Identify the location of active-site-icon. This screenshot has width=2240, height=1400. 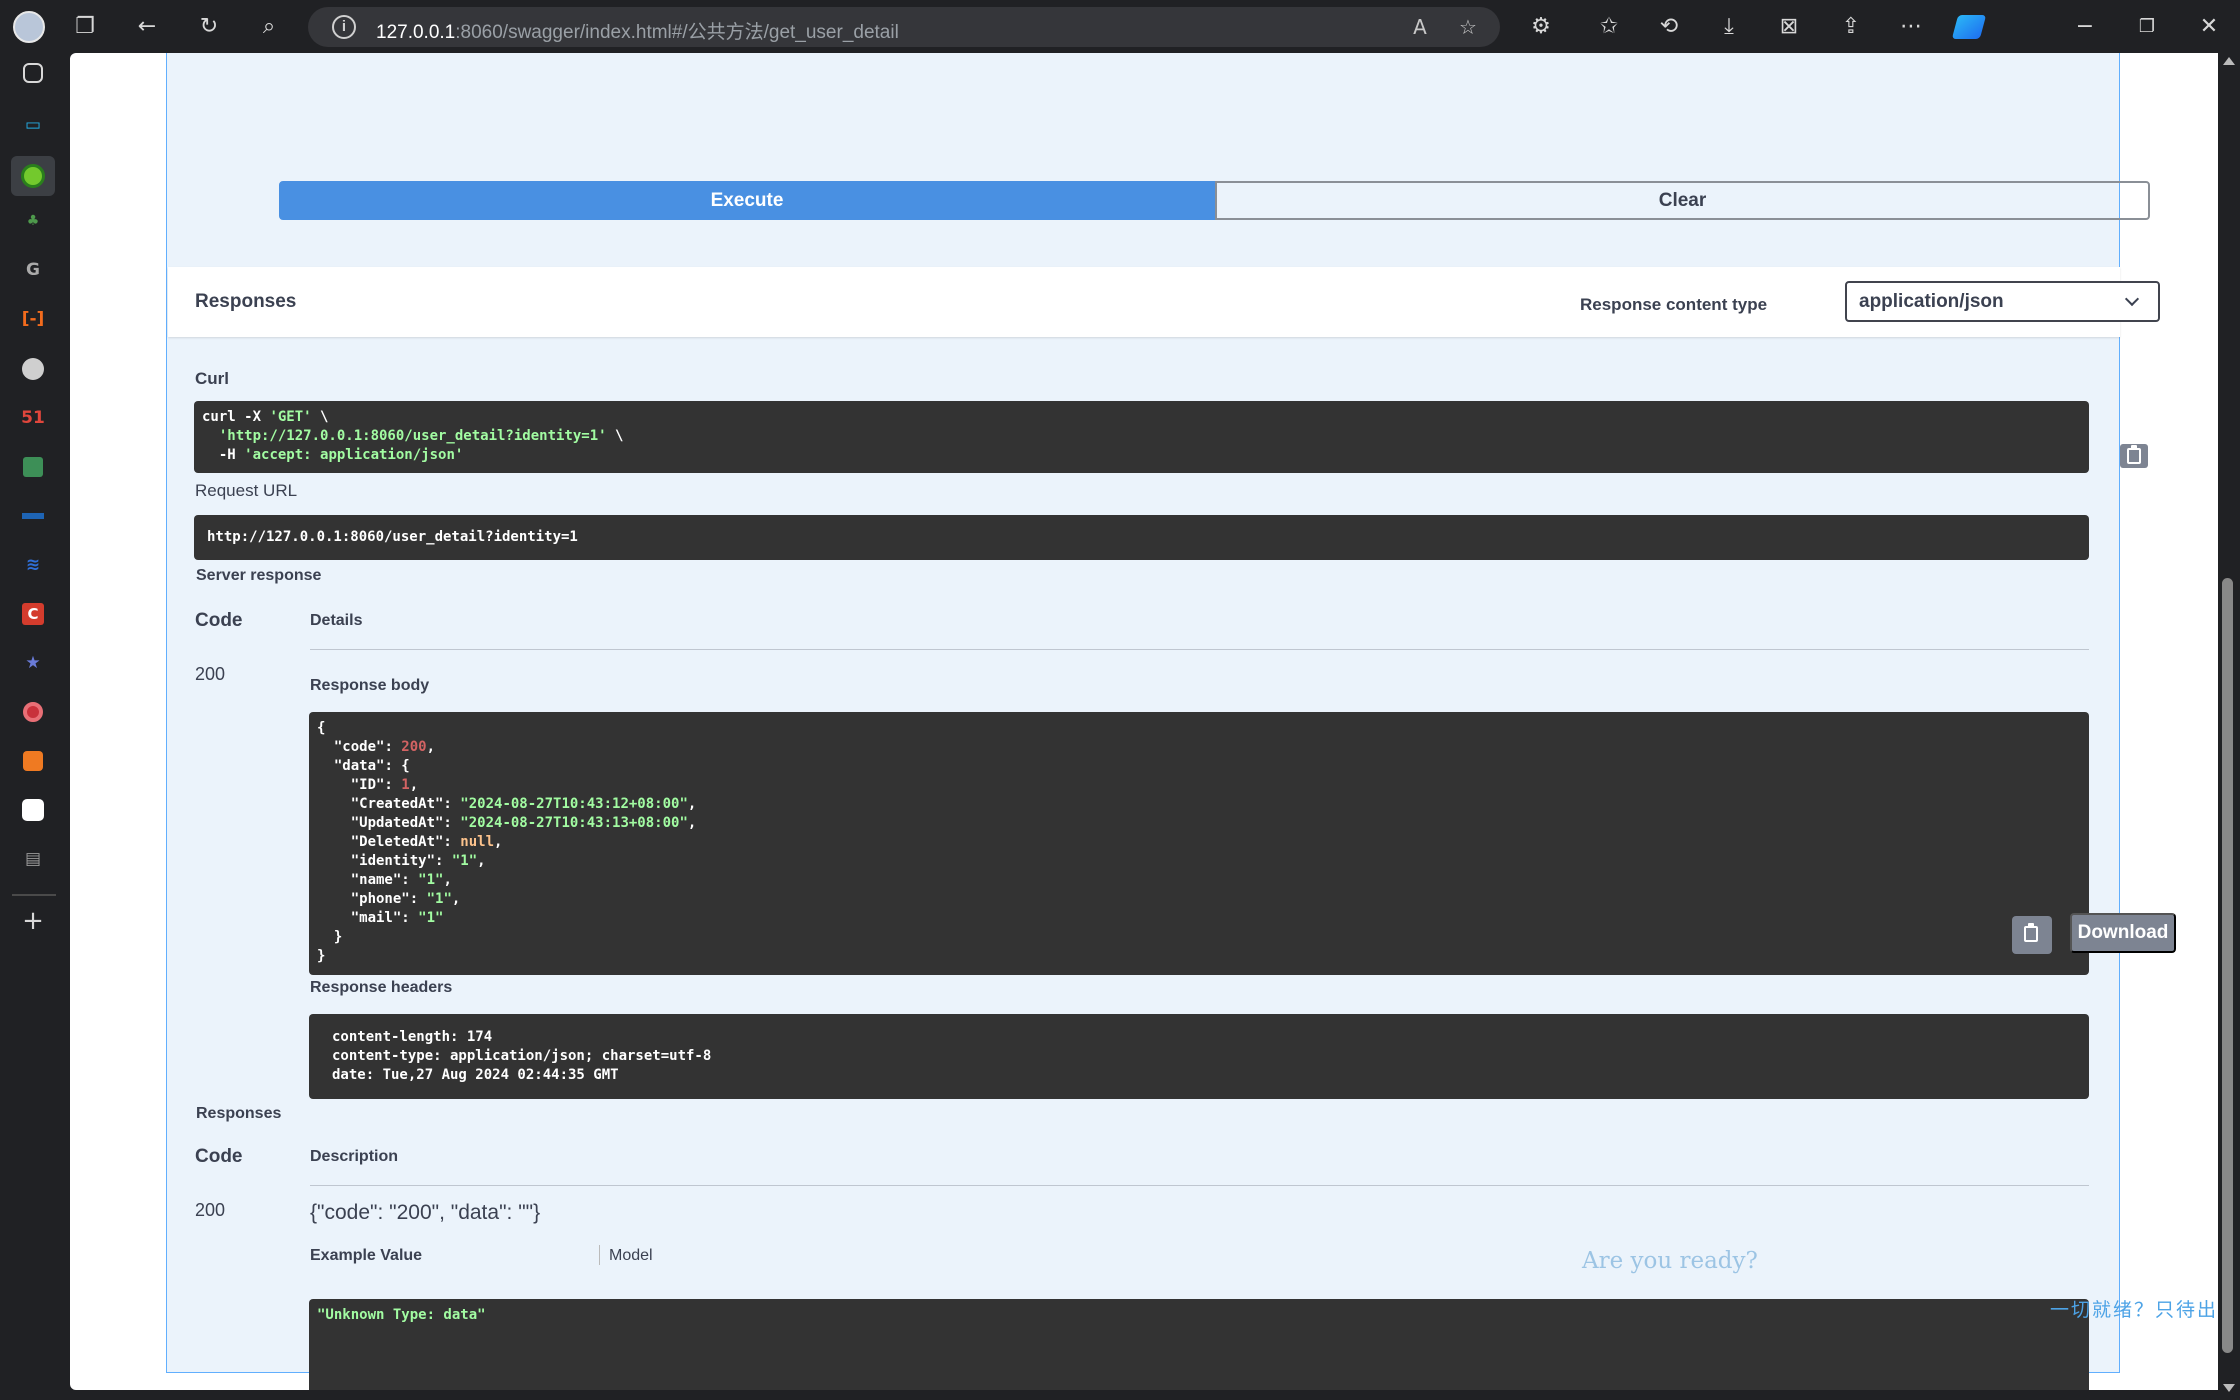
(33, 176).